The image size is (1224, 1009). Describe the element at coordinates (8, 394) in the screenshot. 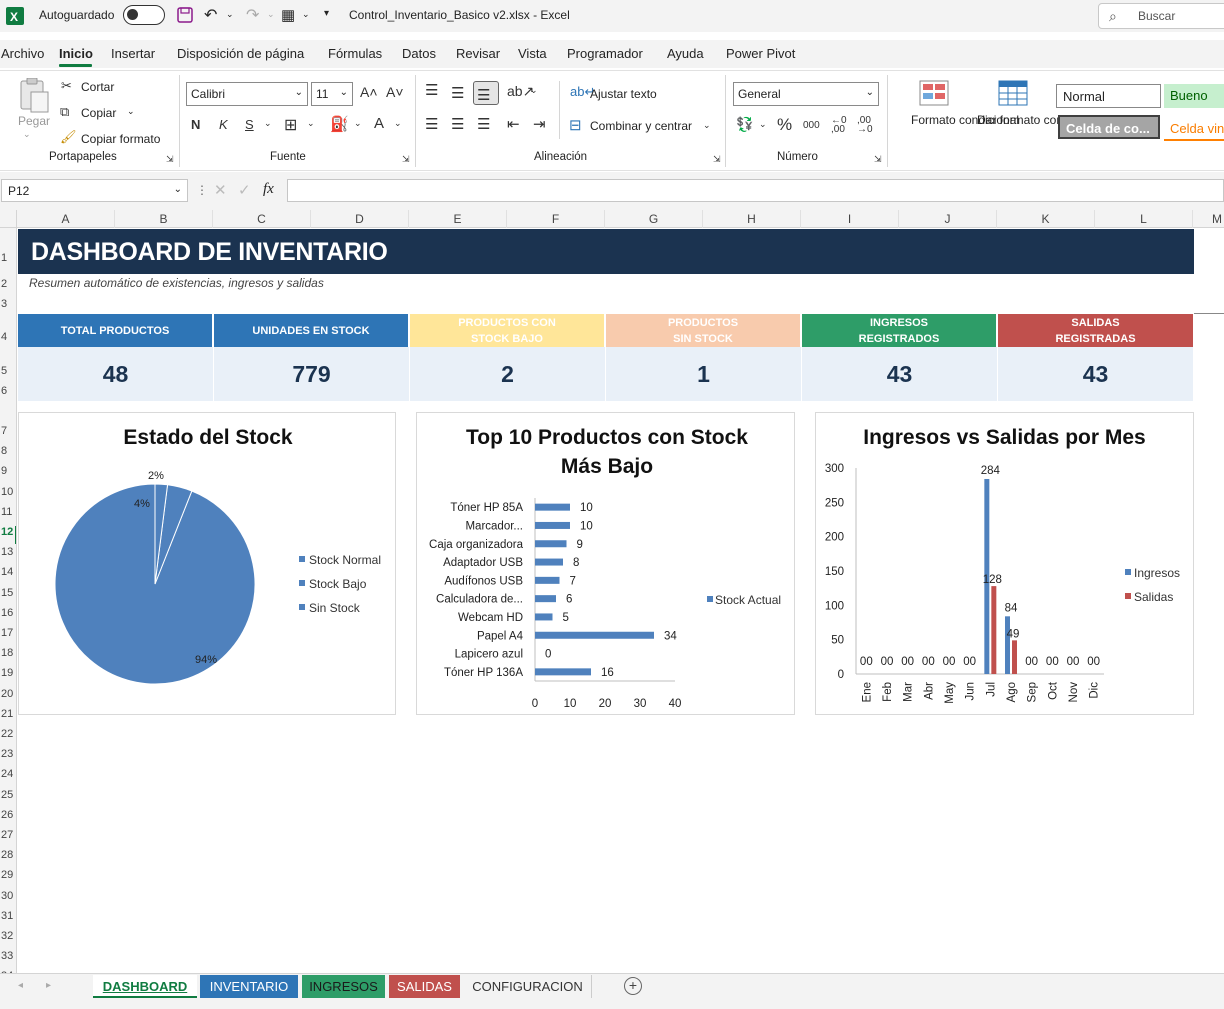

I see `row-header-6: 6` at that location.